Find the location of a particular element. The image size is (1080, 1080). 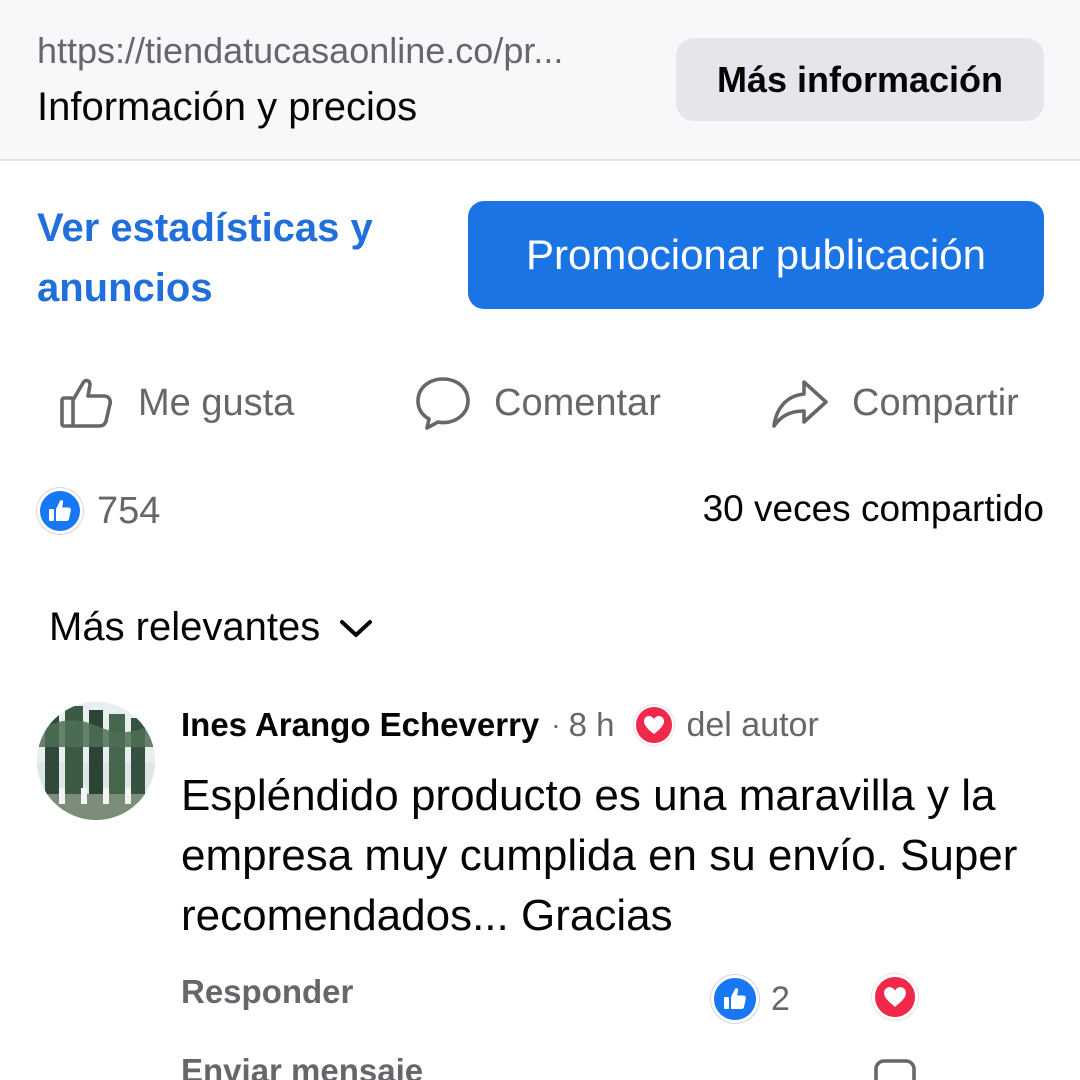

like-action-button: Me gusta is located at coordinates (176, 403).